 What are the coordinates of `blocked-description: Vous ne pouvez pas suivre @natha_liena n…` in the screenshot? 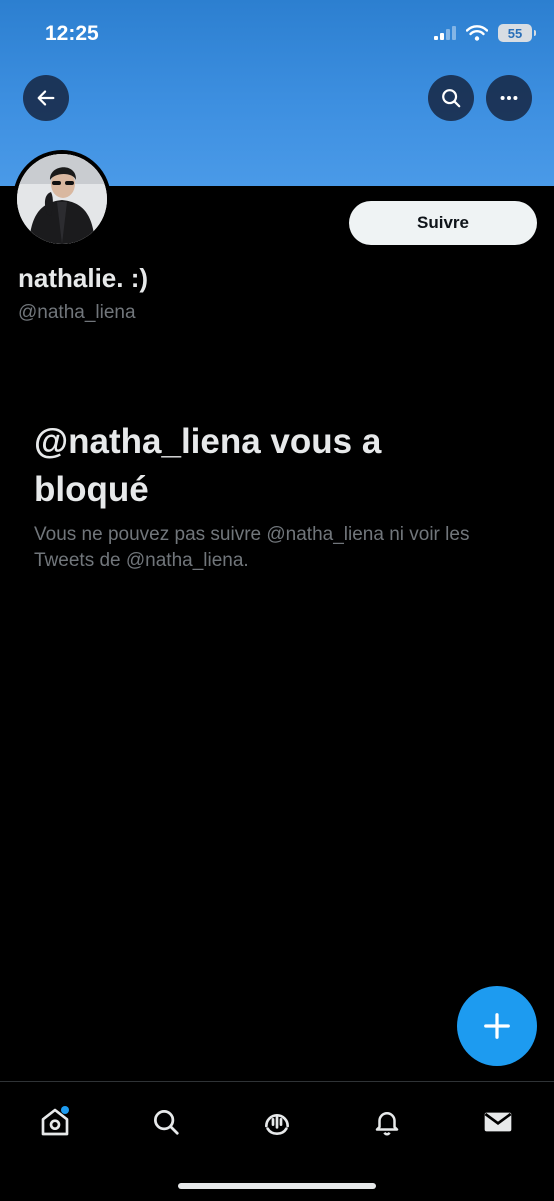 It's located at (252, 547).